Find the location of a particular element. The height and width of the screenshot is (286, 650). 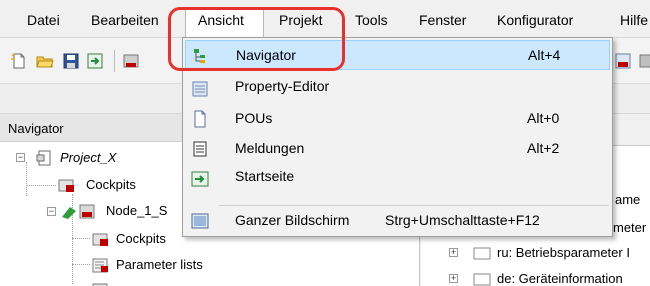

menu-datei: Datei is located at coordinates (43, 20).